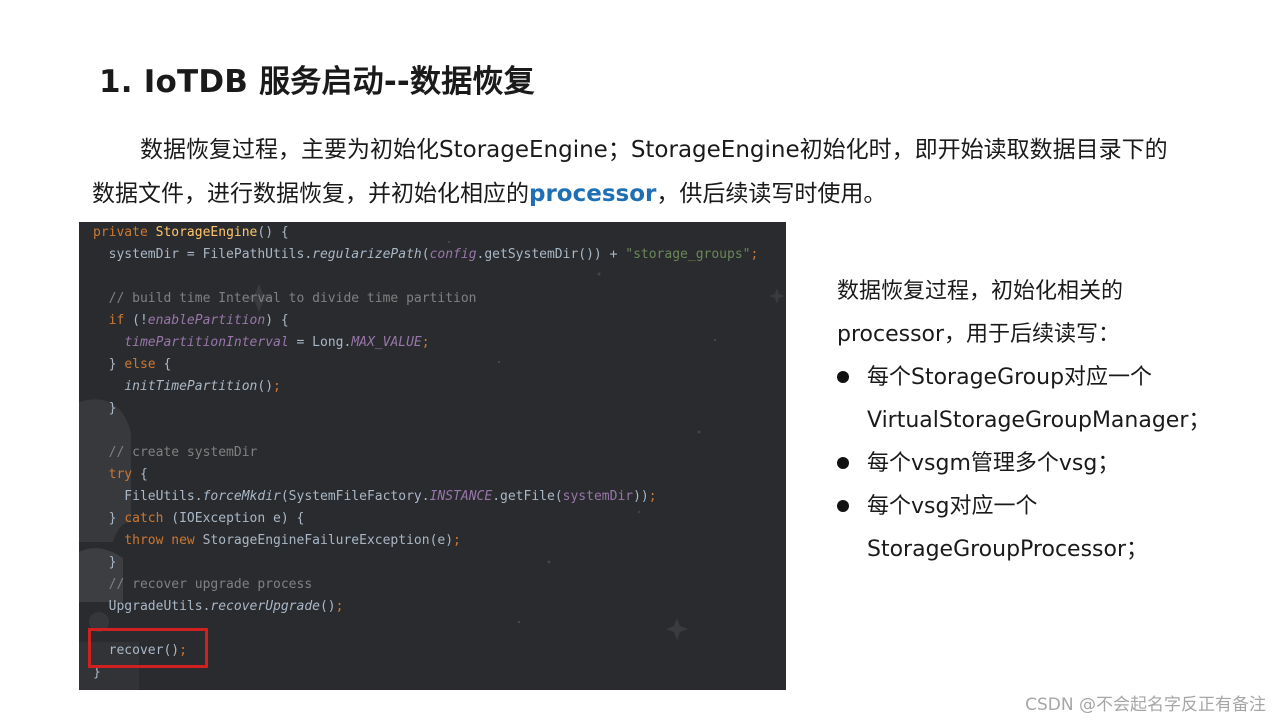  Describe the element at coordinates (105, 408) in the screenshot. I see `code-line-9: }` at that location.